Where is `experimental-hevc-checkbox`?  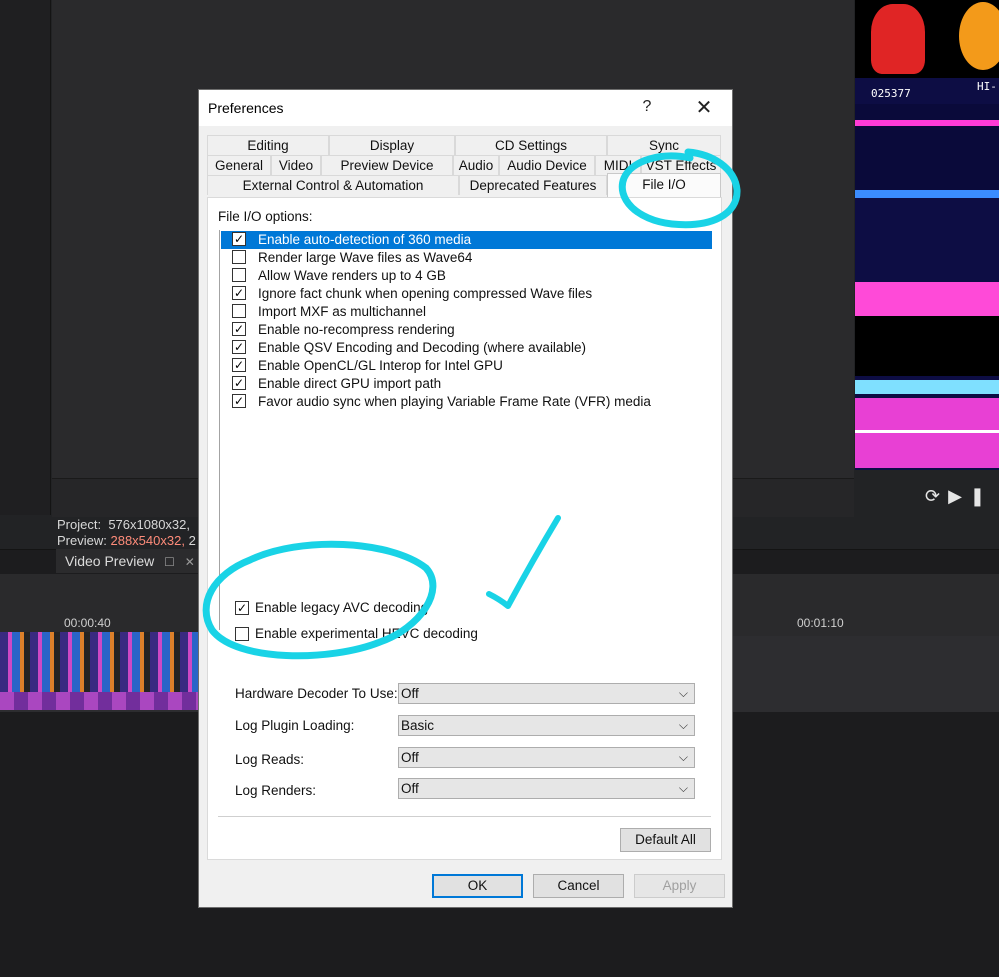
experimental-hevc-checkbox is located at coordinates (242, 634).